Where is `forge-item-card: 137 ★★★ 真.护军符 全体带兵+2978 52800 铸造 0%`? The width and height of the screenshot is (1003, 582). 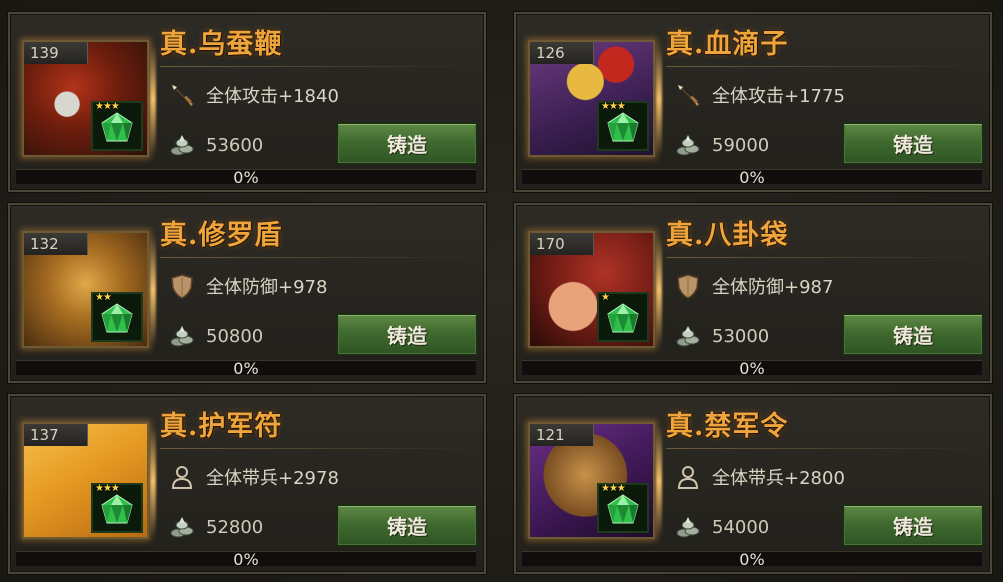
forge-item-card: 137 ★★★ 真.护军符 全体带兵+2978 52800 铸造 0% is located at coordinates (247, 484).